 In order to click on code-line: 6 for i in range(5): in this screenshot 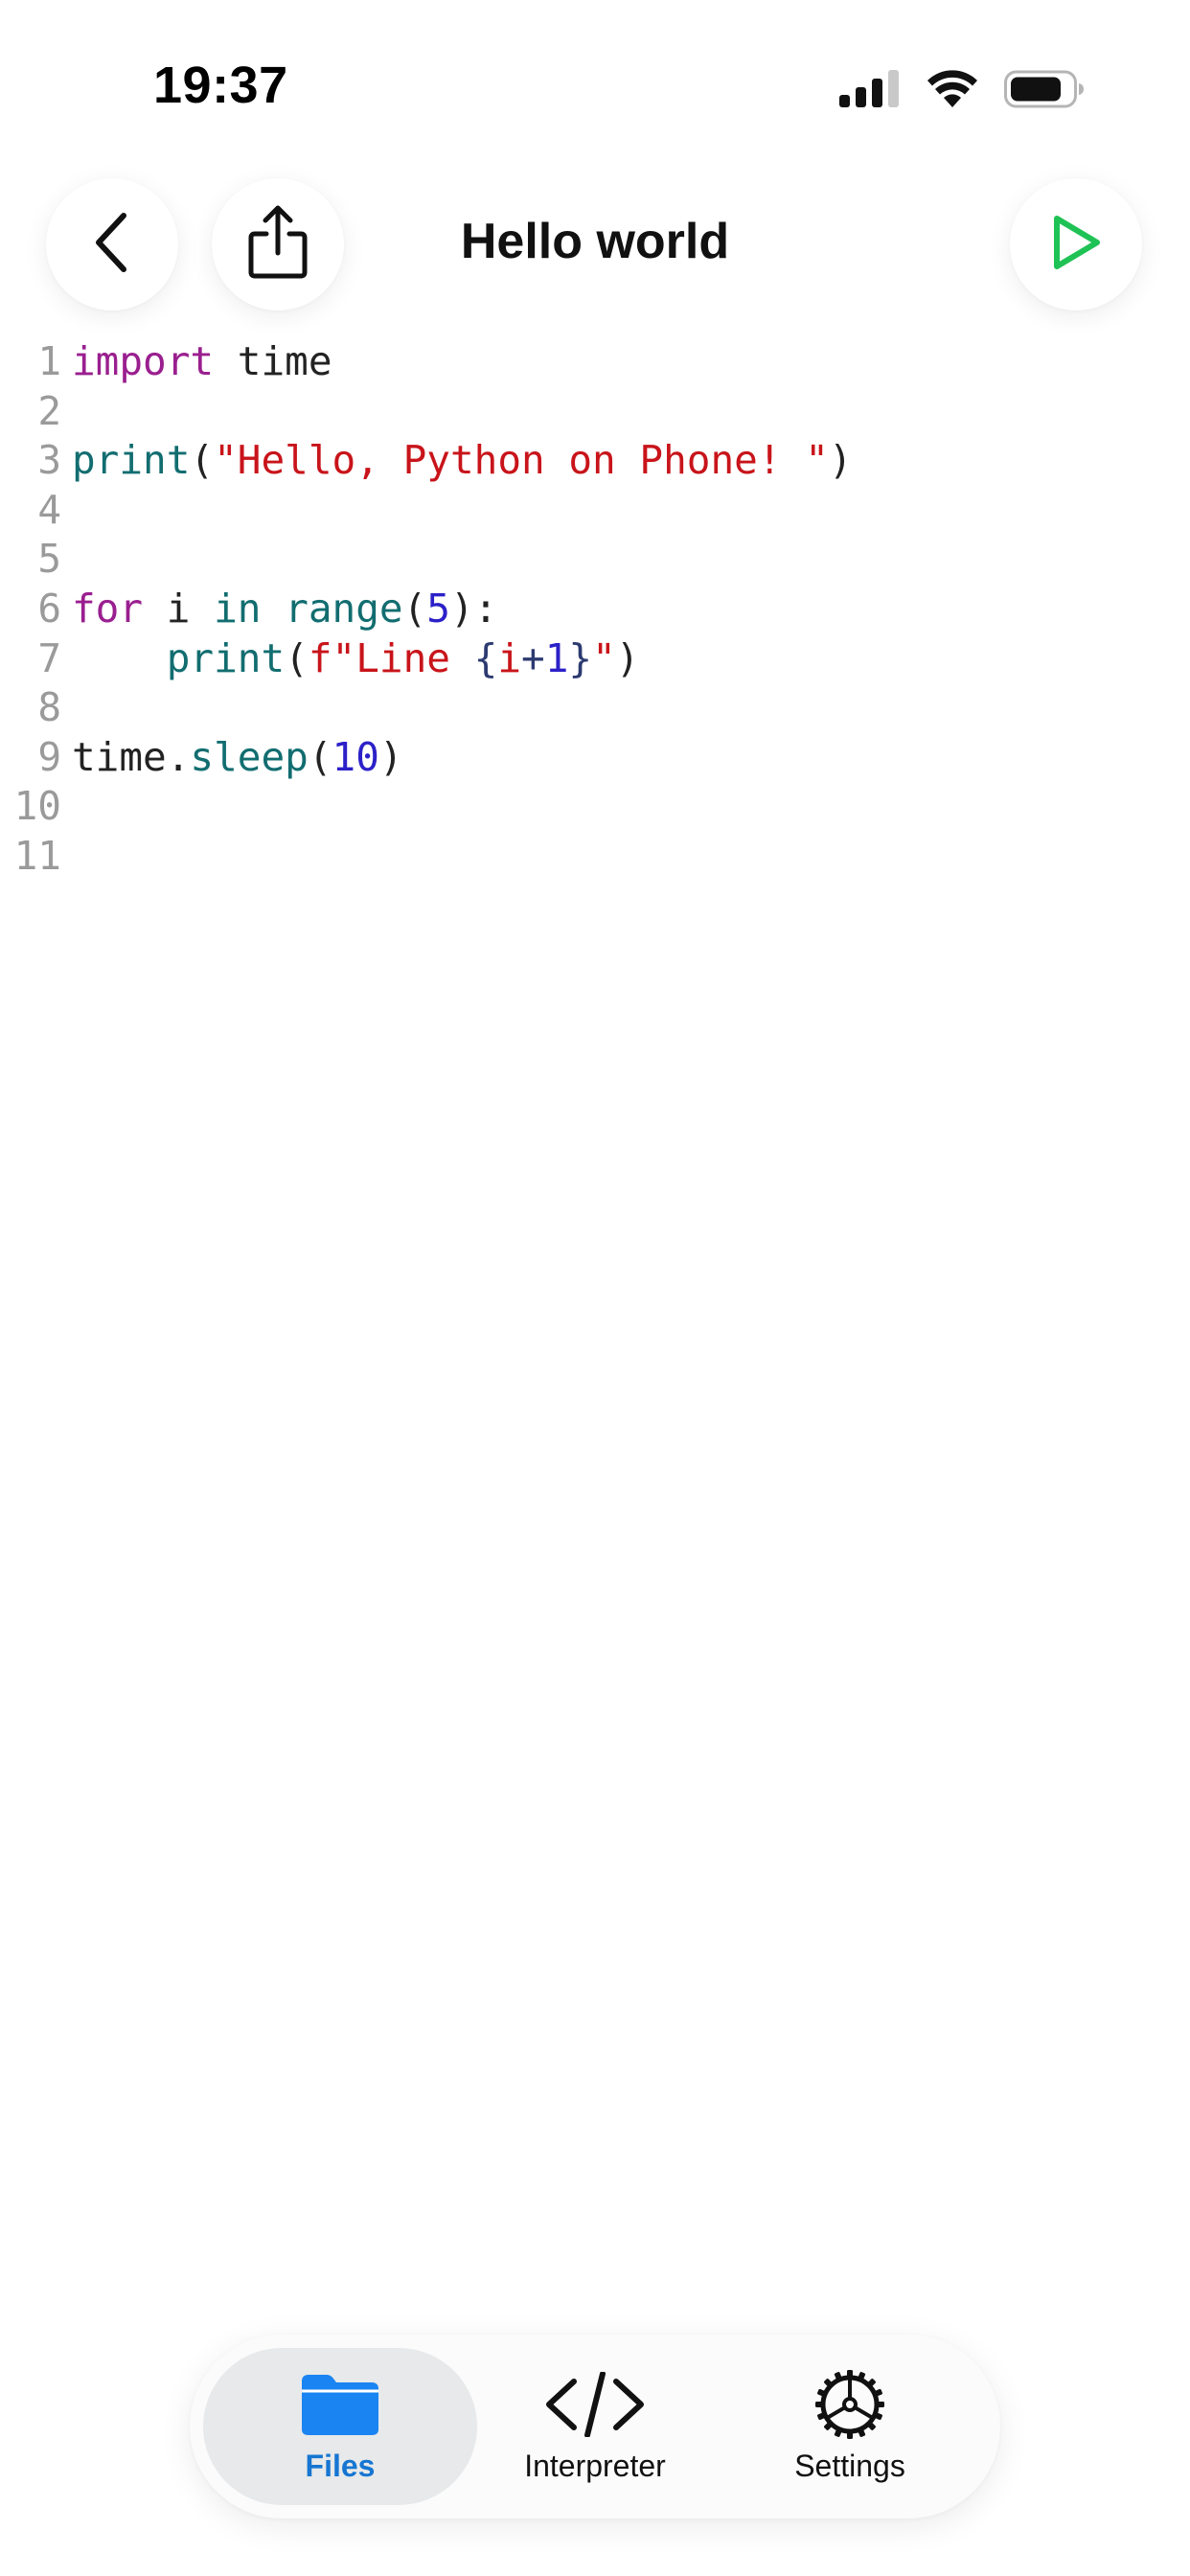, I will do `click(595, 609)`.